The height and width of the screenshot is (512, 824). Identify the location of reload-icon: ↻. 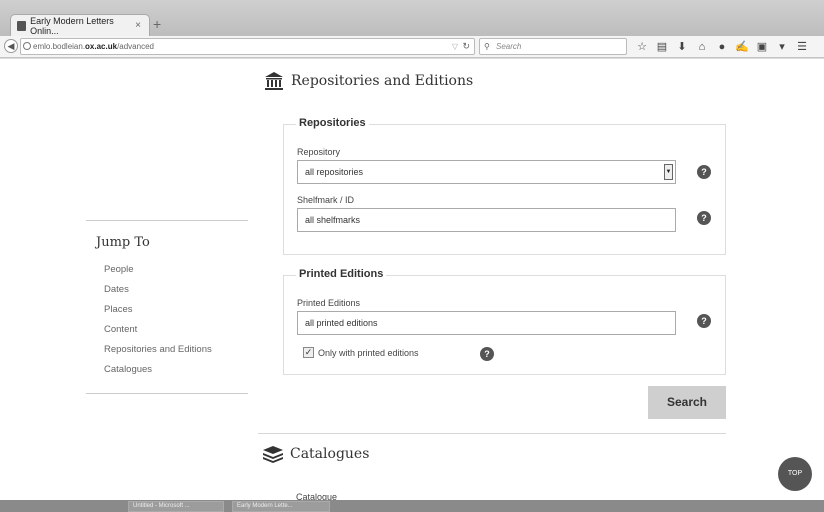
(466, 46).